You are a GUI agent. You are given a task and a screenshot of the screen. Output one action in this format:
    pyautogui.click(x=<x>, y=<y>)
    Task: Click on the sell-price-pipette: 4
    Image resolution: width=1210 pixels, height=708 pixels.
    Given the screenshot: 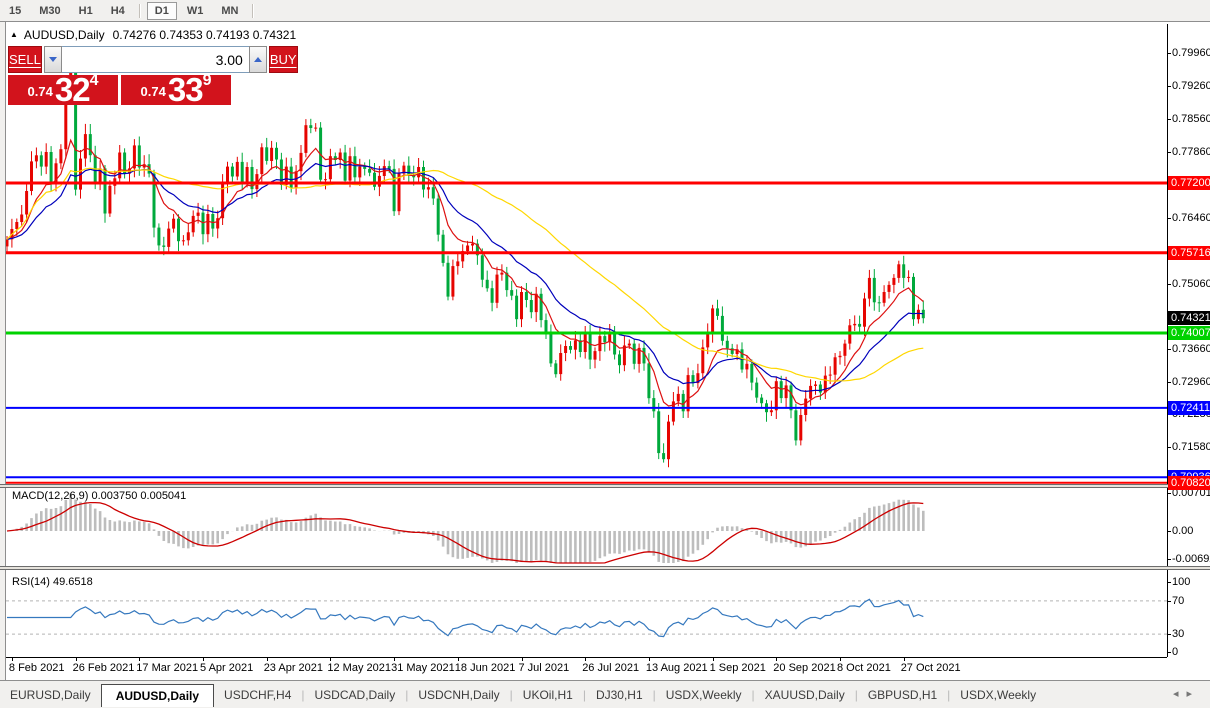 What is the action you would take?
    pyautogui.click(x=94, y=80)
    